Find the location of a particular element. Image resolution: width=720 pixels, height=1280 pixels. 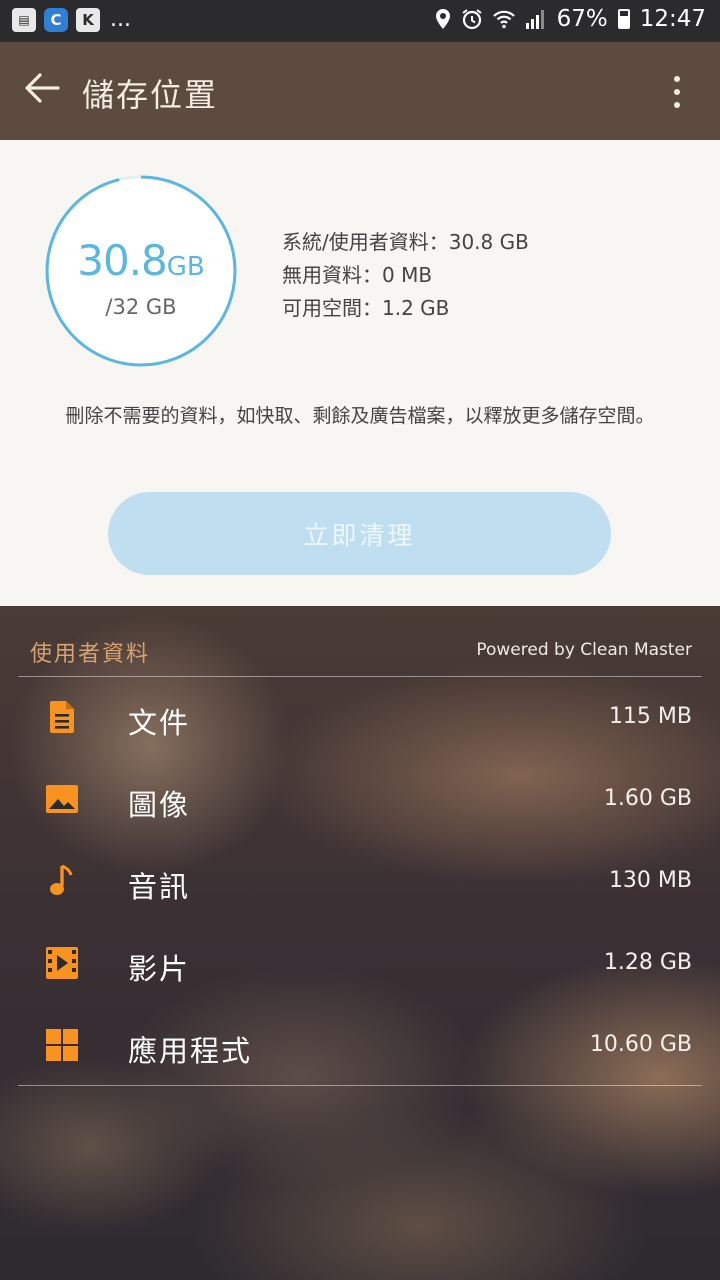

powered-by-label: Powered by Clean Master is located at coordinates (584, 650).